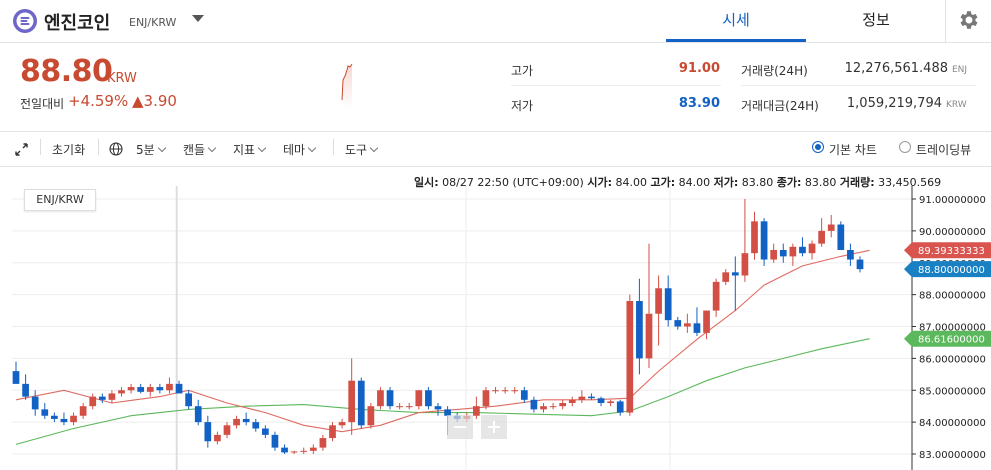  Describe the element at coordinates (960, 70) in the screenshot. I see `volume-unit: ENJ` at that location.